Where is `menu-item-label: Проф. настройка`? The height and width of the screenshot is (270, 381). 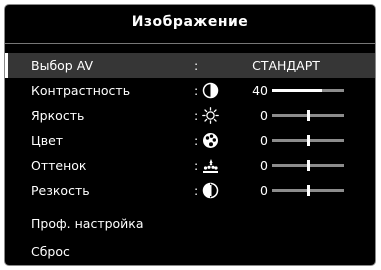 menu-item-label: Проф. настройка is located at coordinates (87, 223).